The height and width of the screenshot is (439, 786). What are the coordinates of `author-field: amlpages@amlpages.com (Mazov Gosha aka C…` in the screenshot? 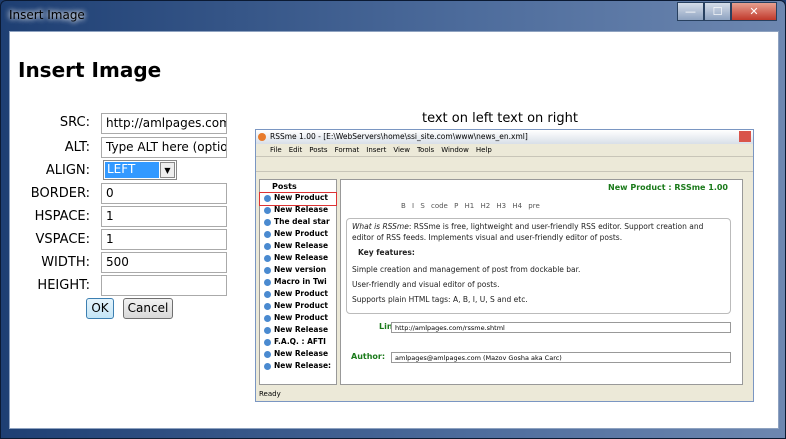 It's located at (561, 357).